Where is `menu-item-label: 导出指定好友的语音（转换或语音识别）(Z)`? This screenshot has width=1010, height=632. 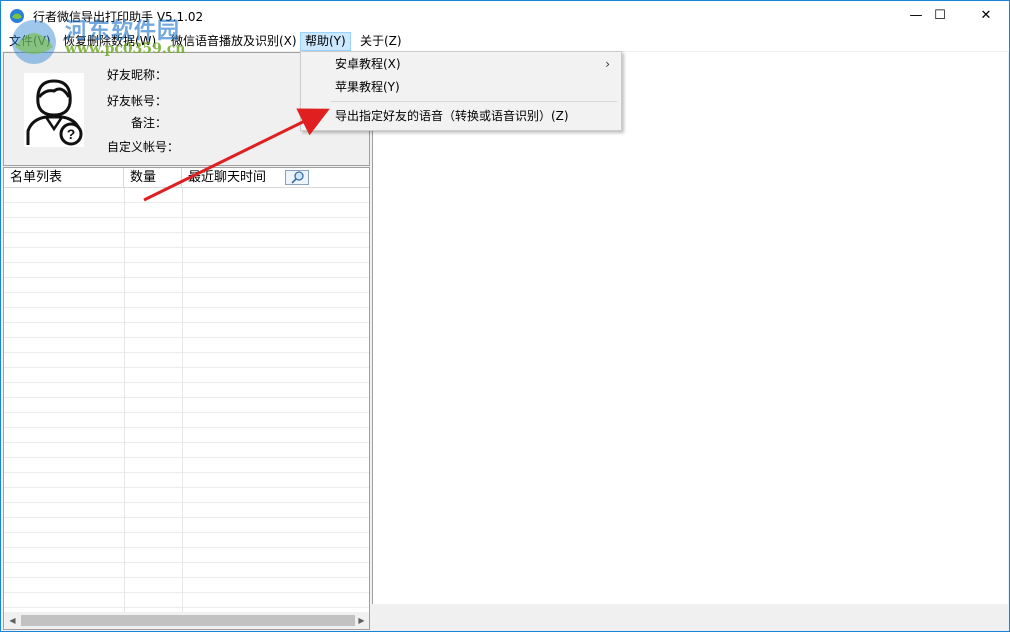 menu-item-label: 导出指定好友的语音（转换或语音识别）(Z) is located at coordinates (452, 116).